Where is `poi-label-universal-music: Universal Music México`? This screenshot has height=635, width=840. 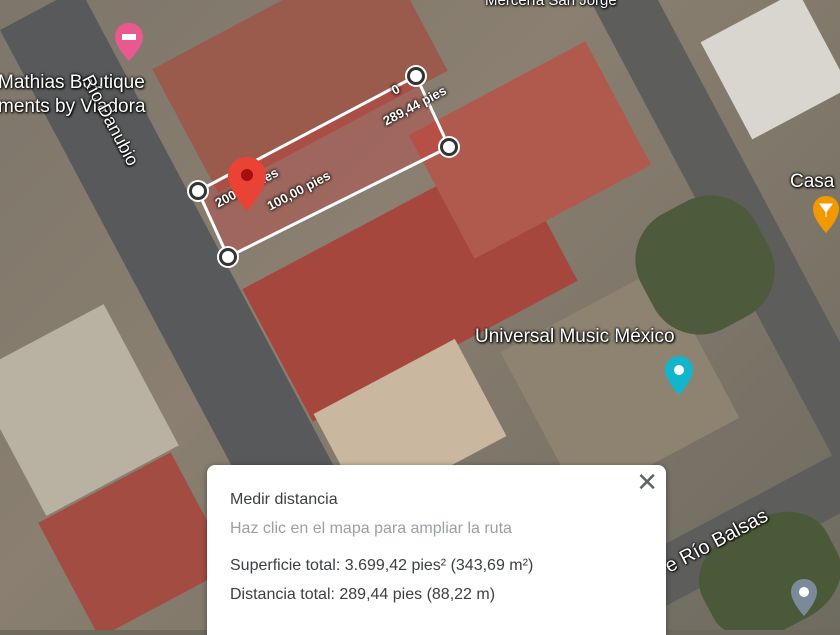
poi-label-universal-music: Universal Music México is located at coordinates (575, 337).